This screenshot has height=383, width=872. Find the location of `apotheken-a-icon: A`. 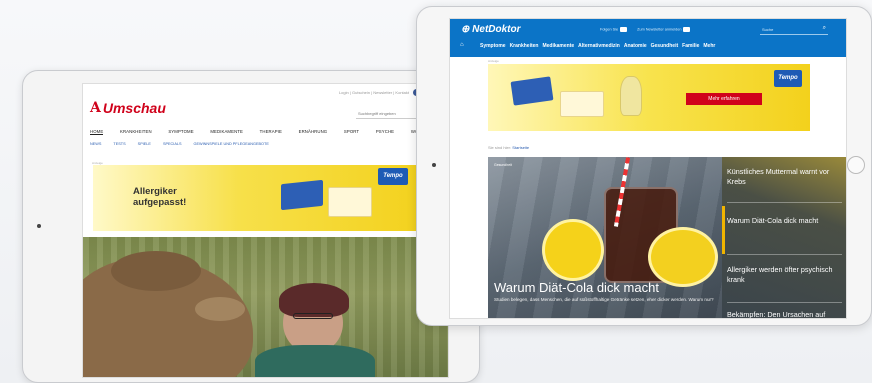

apotheken-a-icon: A is located at coordinates (95, 108).